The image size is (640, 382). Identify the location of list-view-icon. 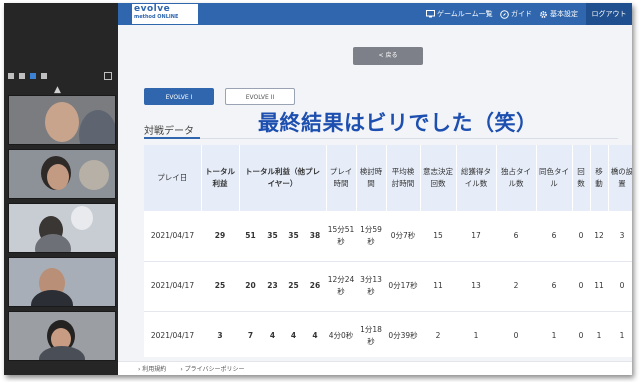
(33, 76).